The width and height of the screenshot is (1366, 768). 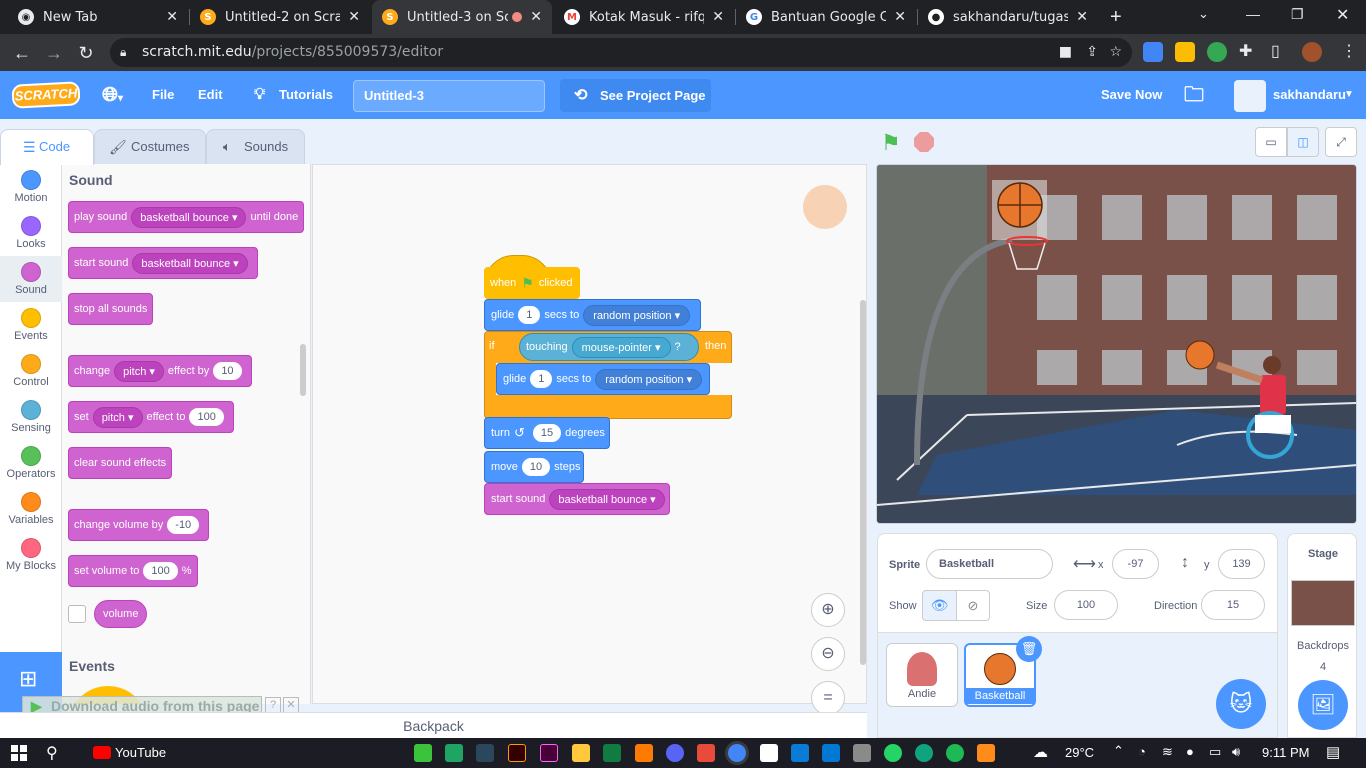 What do you see at coordinates (1194, 95) in the screenshot?
I see `my-stuff-folder-icon: 🗀︎` at bounding box center [1194, 95].